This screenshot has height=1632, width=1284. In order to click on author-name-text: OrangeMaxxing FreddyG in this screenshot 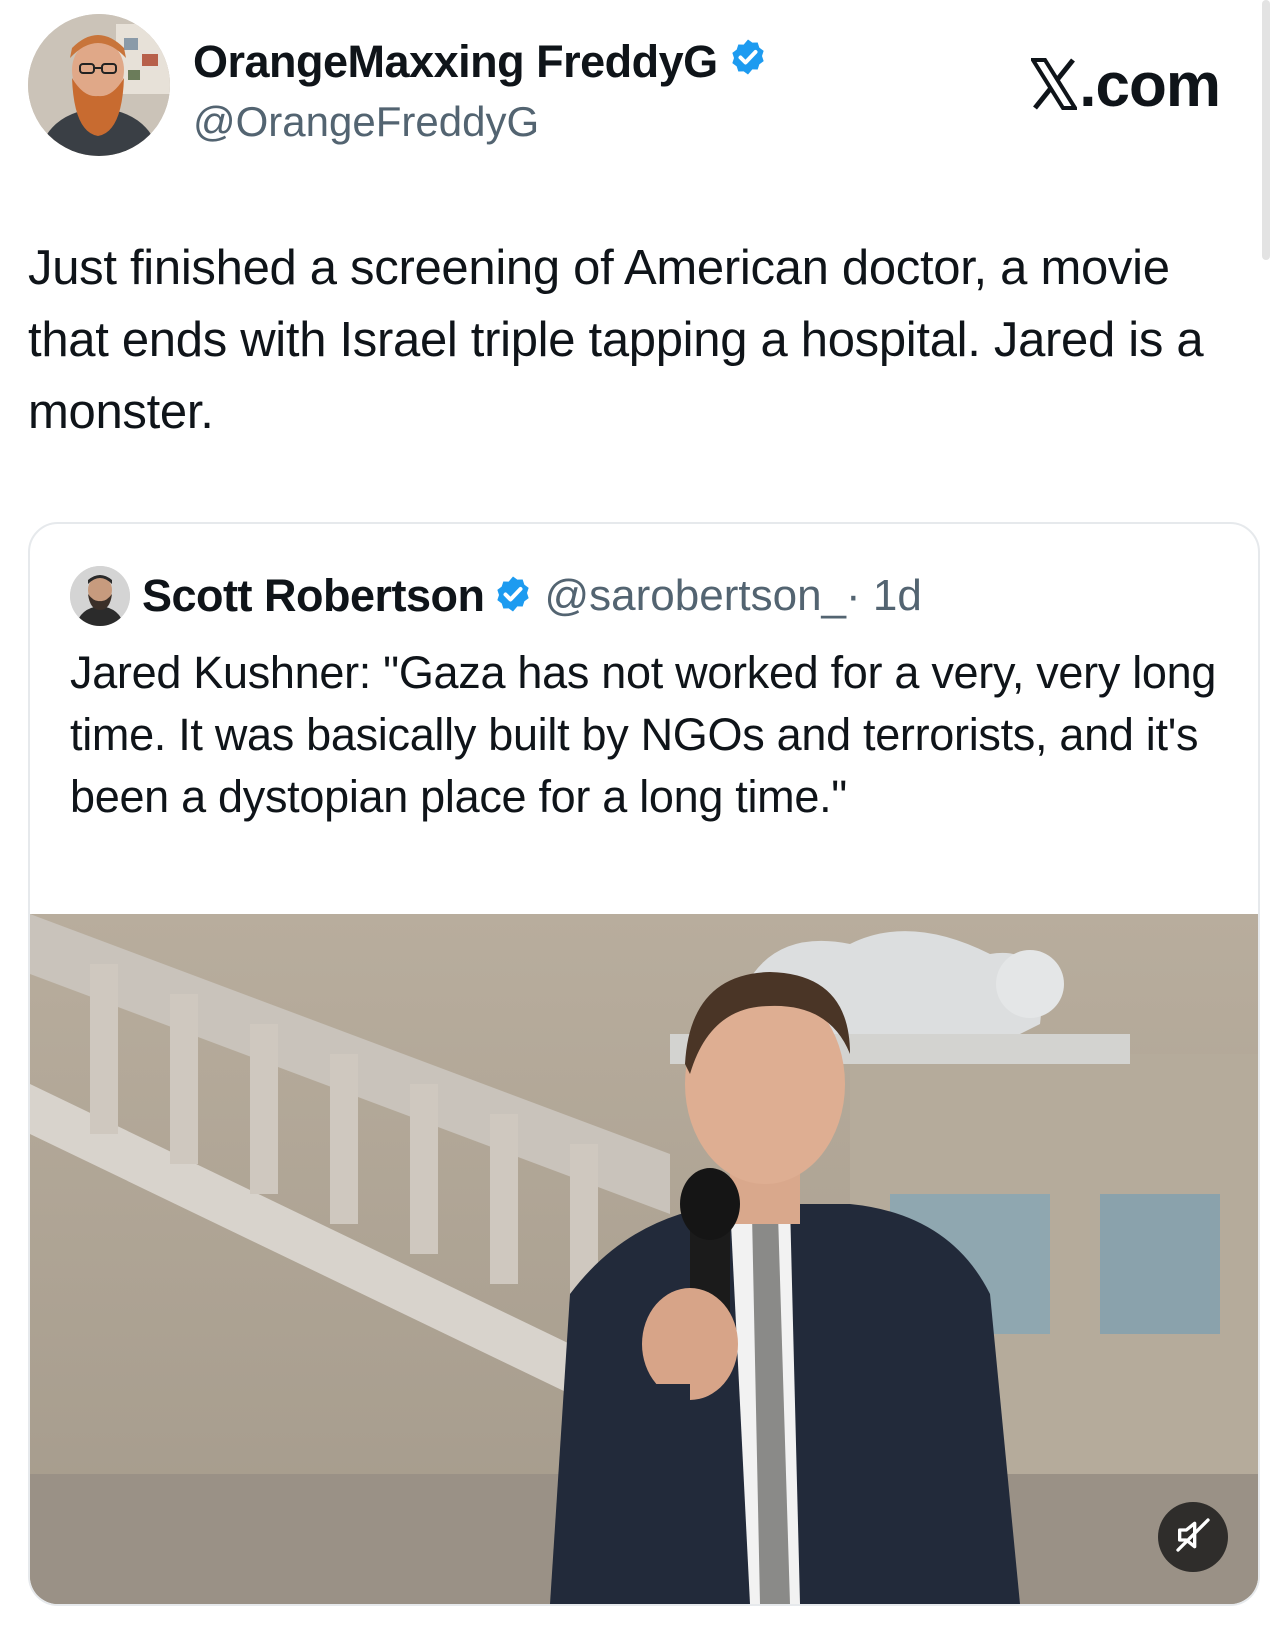, I will do `click(455, 62)`.